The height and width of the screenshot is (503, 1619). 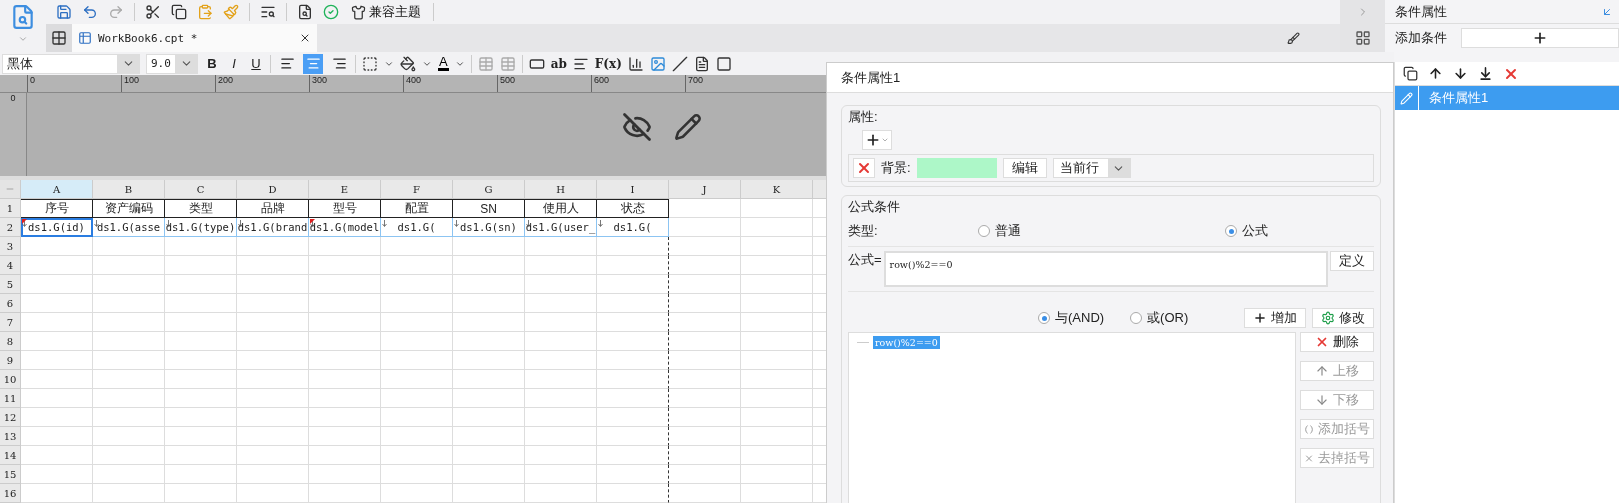 What do you see at coordinates (417, 189) in the screenshot?
I see `column-header: F` at bounding box center [417, 189].